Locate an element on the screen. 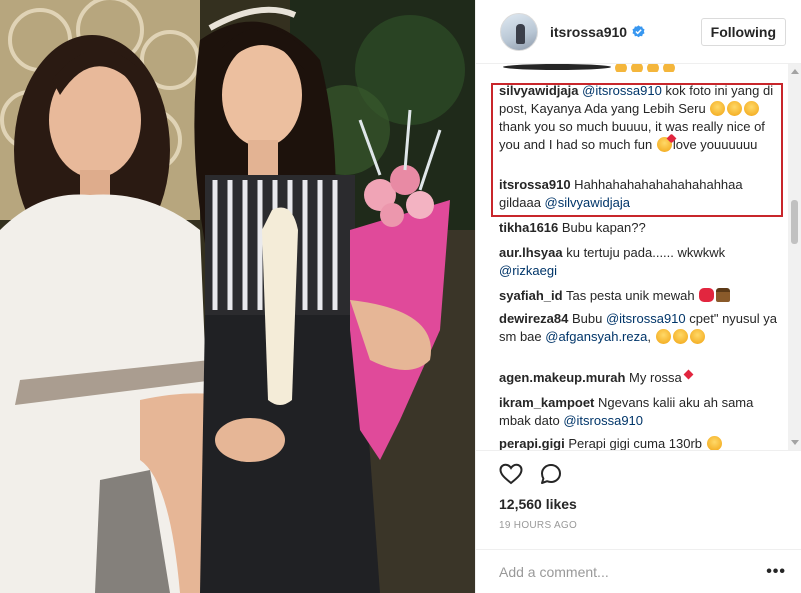 This screenshot has height=593, width=801. heart-emoji-icon is located at coordinates (688, 374).